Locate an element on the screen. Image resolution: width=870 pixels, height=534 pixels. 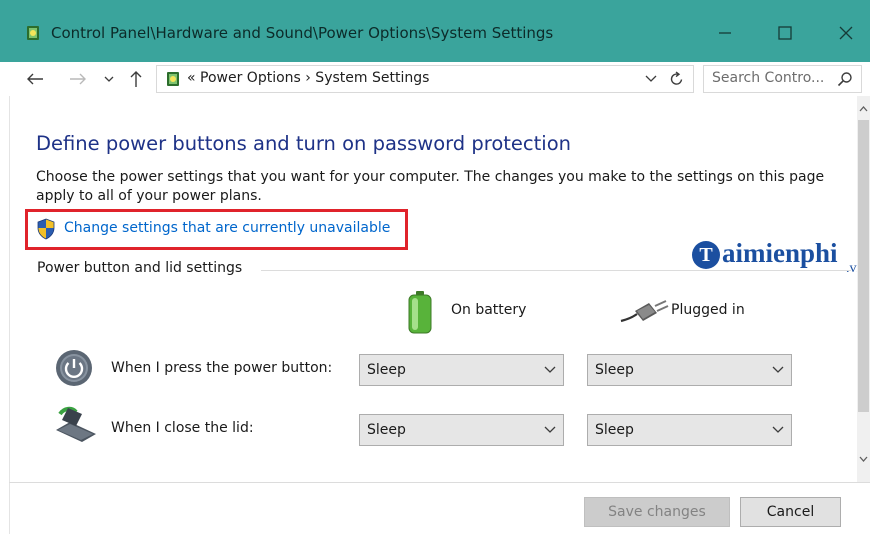
forward-button is located at coordinates (78, 79).